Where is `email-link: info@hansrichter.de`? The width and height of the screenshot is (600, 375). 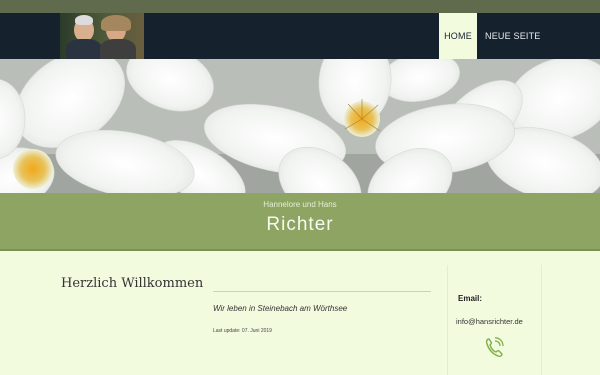 email-link: info@hansrichter.de is located at coordinates (489, 321).